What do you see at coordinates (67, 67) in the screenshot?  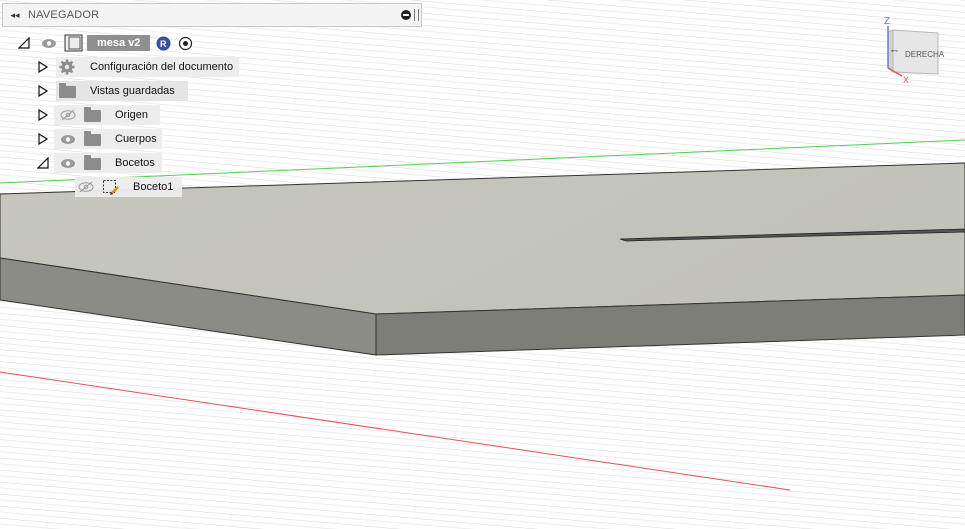 I see `gear-icon` at bounding box center [67, 67].